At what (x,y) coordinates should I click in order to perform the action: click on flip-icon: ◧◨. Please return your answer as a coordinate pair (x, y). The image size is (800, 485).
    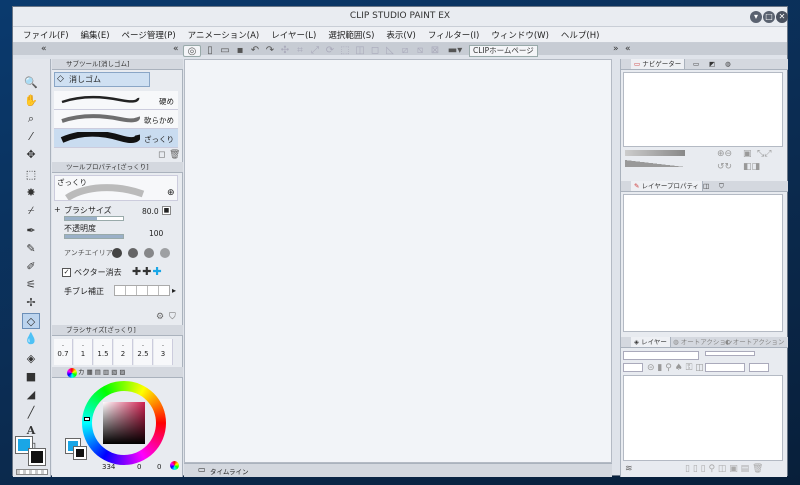
    Looking at the image, I should click on (751, 167).